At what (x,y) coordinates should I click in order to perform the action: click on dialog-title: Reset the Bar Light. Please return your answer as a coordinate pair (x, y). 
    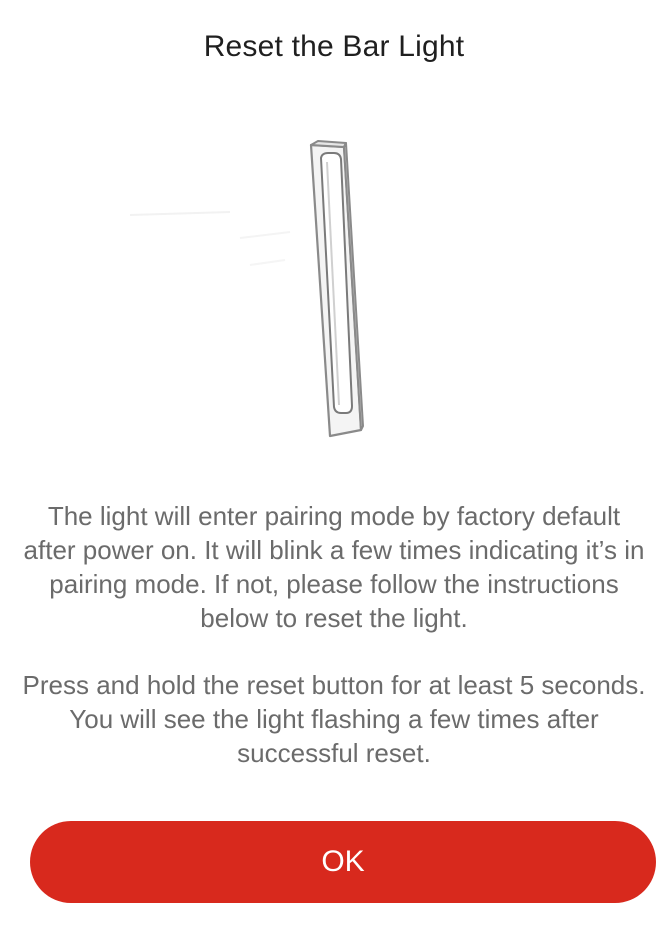
    Looking at the image, I should click on (334, 46).